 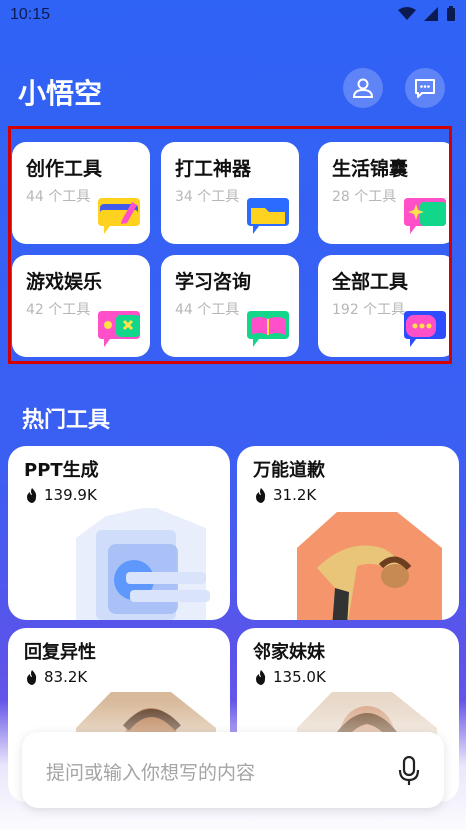 I want to click on tool-hot-count: 135.0K, so click(x=290, y=677).